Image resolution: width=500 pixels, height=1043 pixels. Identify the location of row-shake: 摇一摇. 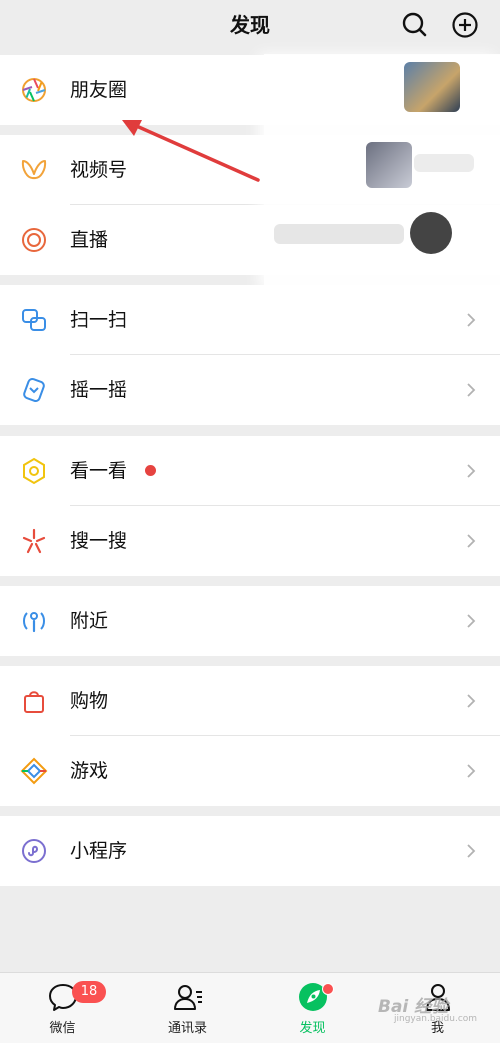
(250, 390).